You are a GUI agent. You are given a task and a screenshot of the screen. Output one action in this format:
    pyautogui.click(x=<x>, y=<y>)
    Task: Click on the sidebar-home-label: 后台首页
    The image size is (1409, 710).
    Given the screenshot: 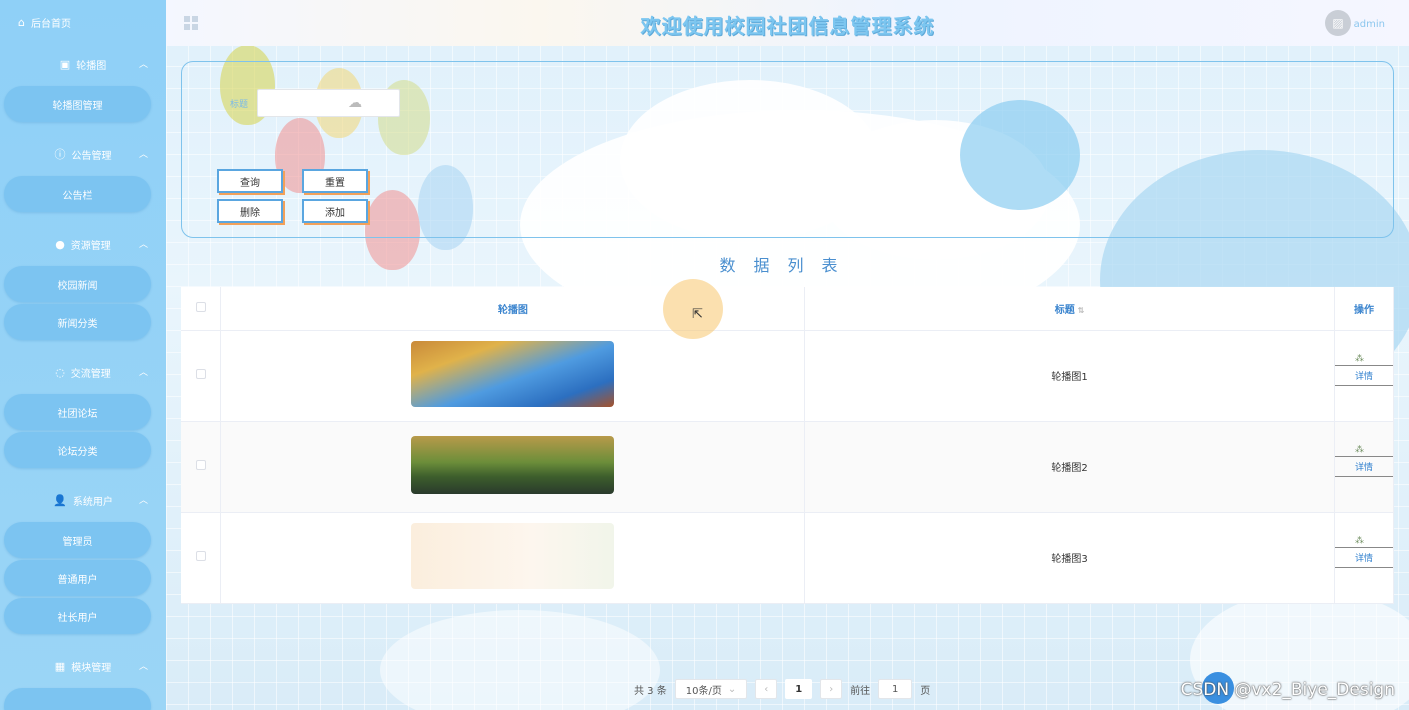 What is the action you would take?
    pyautogui.click(x=50, y=24)
    